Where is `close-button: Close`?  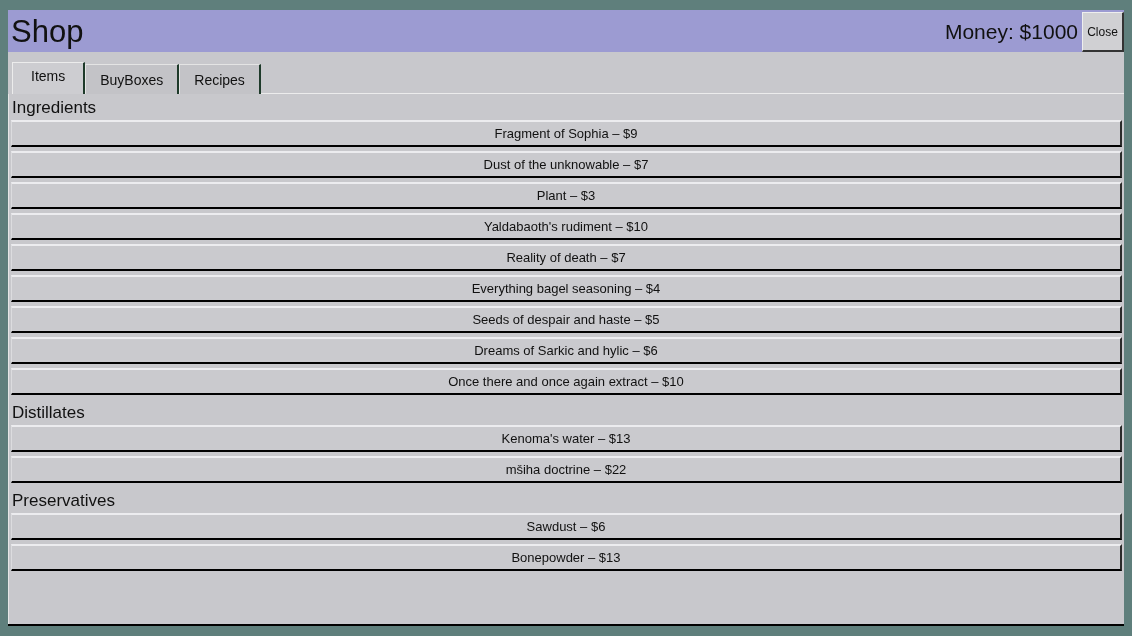 close-button: Close is located at coordinates (1103, 32).